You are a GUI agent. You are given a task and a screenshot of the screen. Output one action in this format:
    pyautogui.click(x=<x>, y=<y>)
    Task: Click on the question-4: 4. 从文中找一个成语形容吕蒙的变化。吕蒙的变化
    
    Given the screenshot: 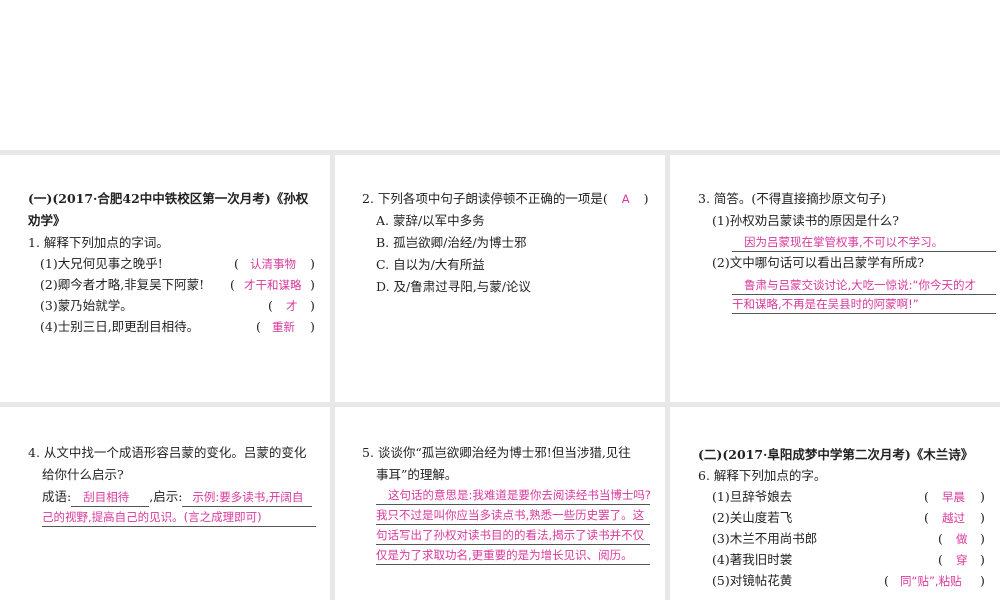 What is the action you would take?
    pyautogui.click(x=167, y=452)
    